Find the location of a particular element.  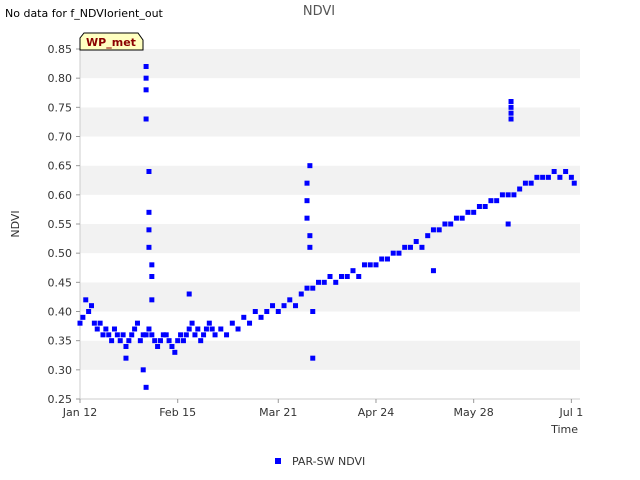

y-tick-label: 0.85 is located at coordinates (60, 49).